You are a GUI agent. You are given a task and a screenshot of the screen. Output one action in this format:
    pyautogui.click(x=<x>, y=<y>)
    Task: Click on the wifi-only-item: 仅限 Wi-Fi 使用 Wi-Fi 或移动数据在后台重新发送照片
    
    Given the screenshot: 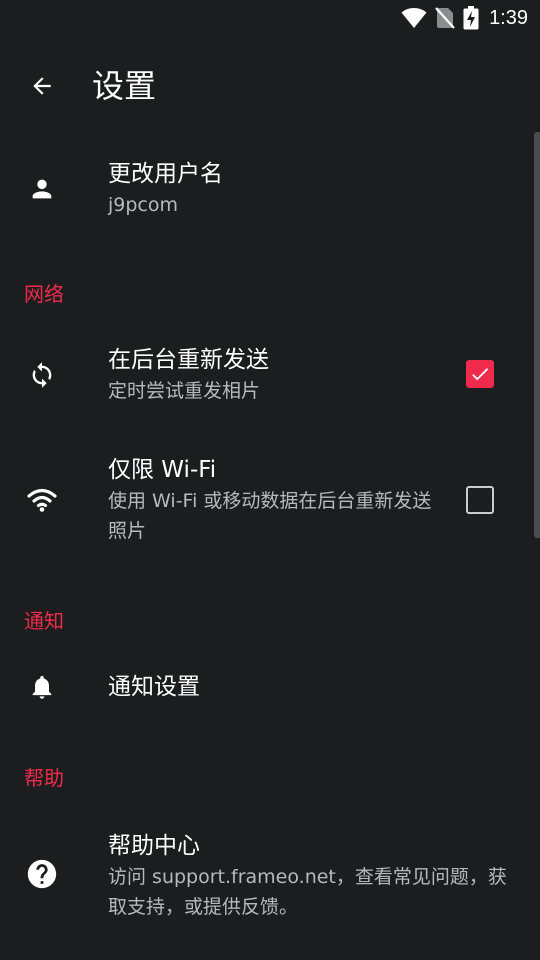 What is the action you would take?
    pyautogui.click(x=267, y=500)
    